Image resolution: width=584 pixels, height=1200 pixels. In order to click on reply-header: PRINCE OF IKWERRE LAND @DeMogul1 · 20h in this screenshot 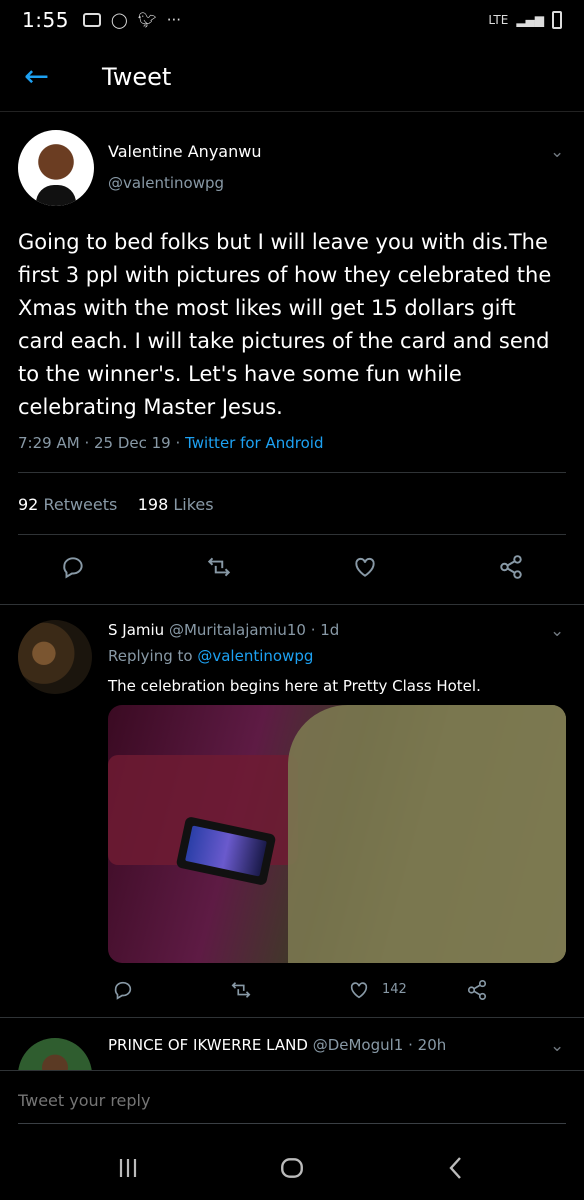, I will do `click(277, 1045)`.